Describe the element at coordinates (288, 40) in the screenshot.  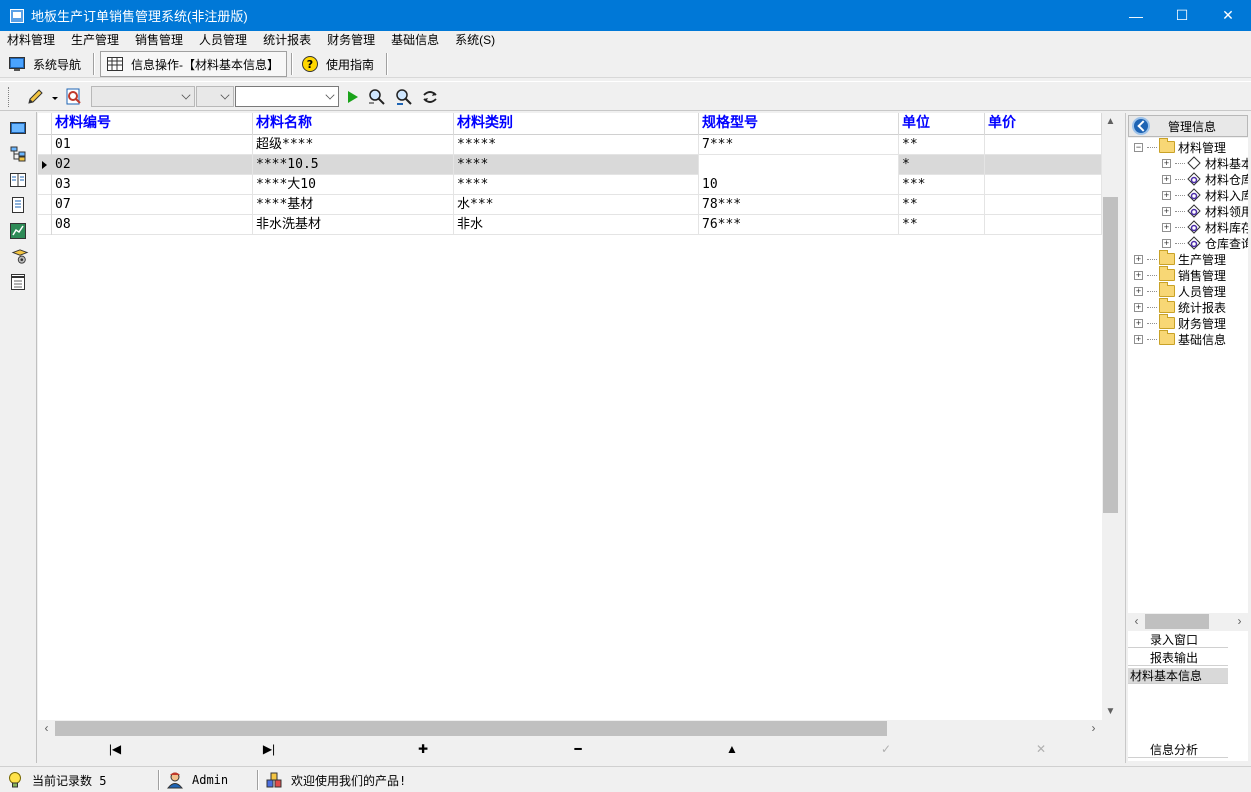
I see `menu-reports: 统计报表` at that location.